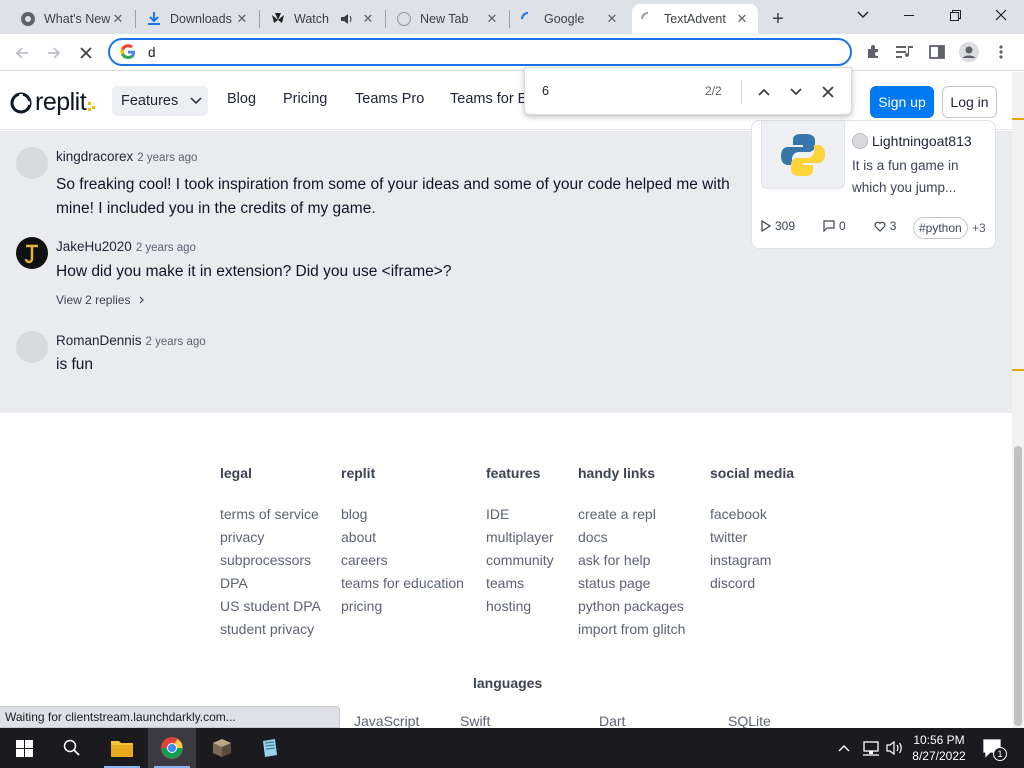 The width and height of the screenshot is (1024, 768). What do you see at coordinates (323, 19) in the screenshot?
I see `tab-watch: Watch ✕` at bounding box center [323, 19].